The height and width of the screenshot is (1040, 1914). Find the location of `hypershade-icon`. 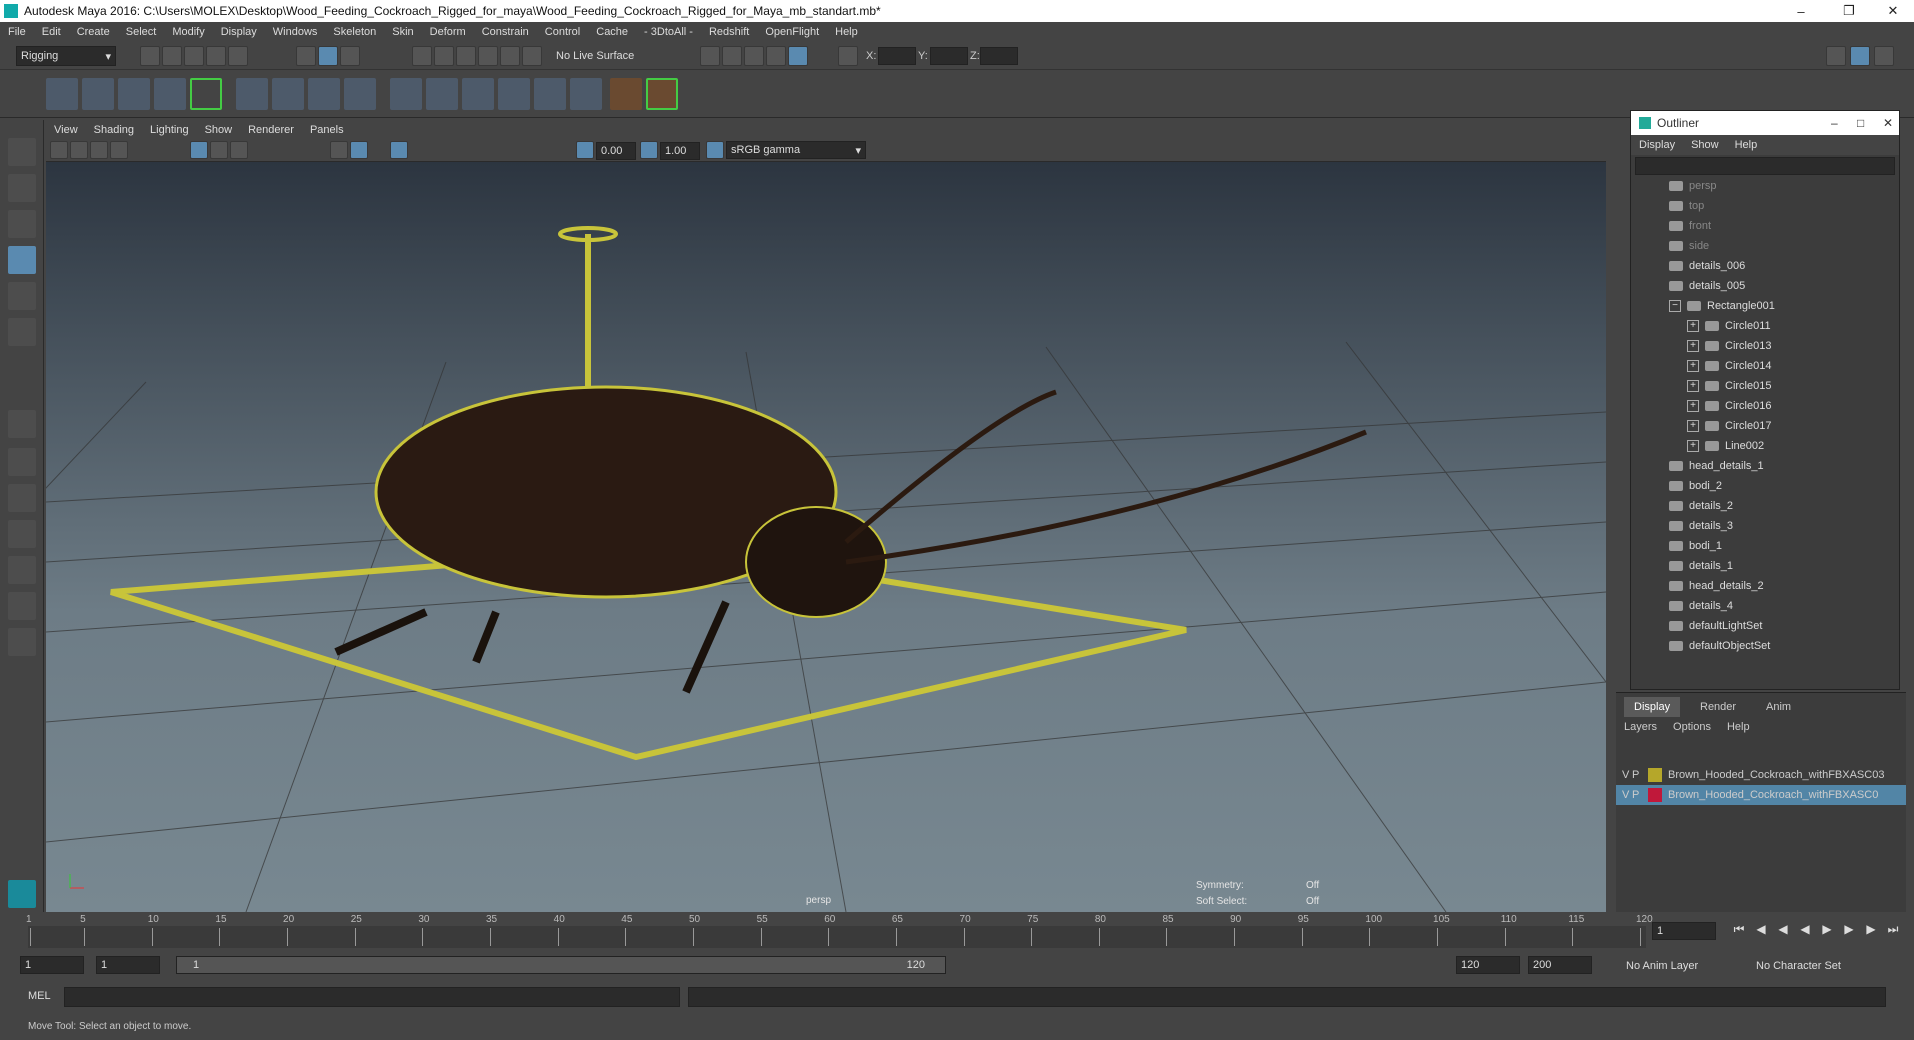

hypershade-icon is located at coordinates (798, 56).